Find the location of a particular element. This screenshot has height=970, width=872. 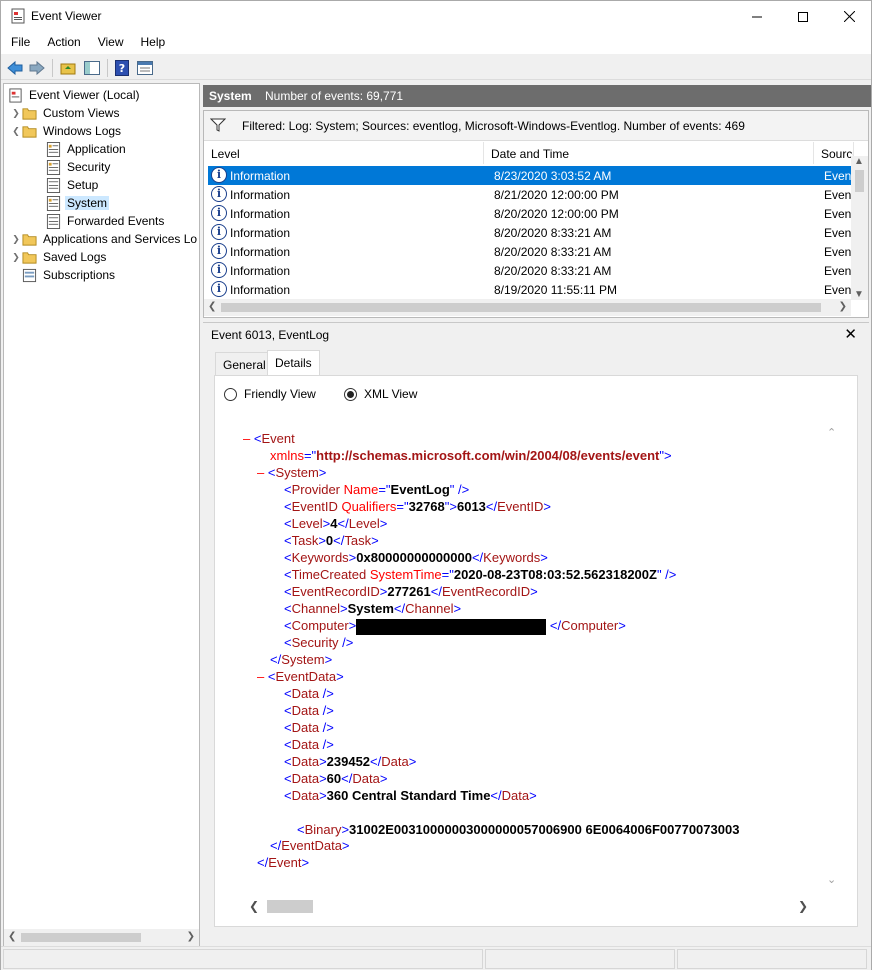

scroll-up-icon: ⌃ is located at coordinates (831, 432).